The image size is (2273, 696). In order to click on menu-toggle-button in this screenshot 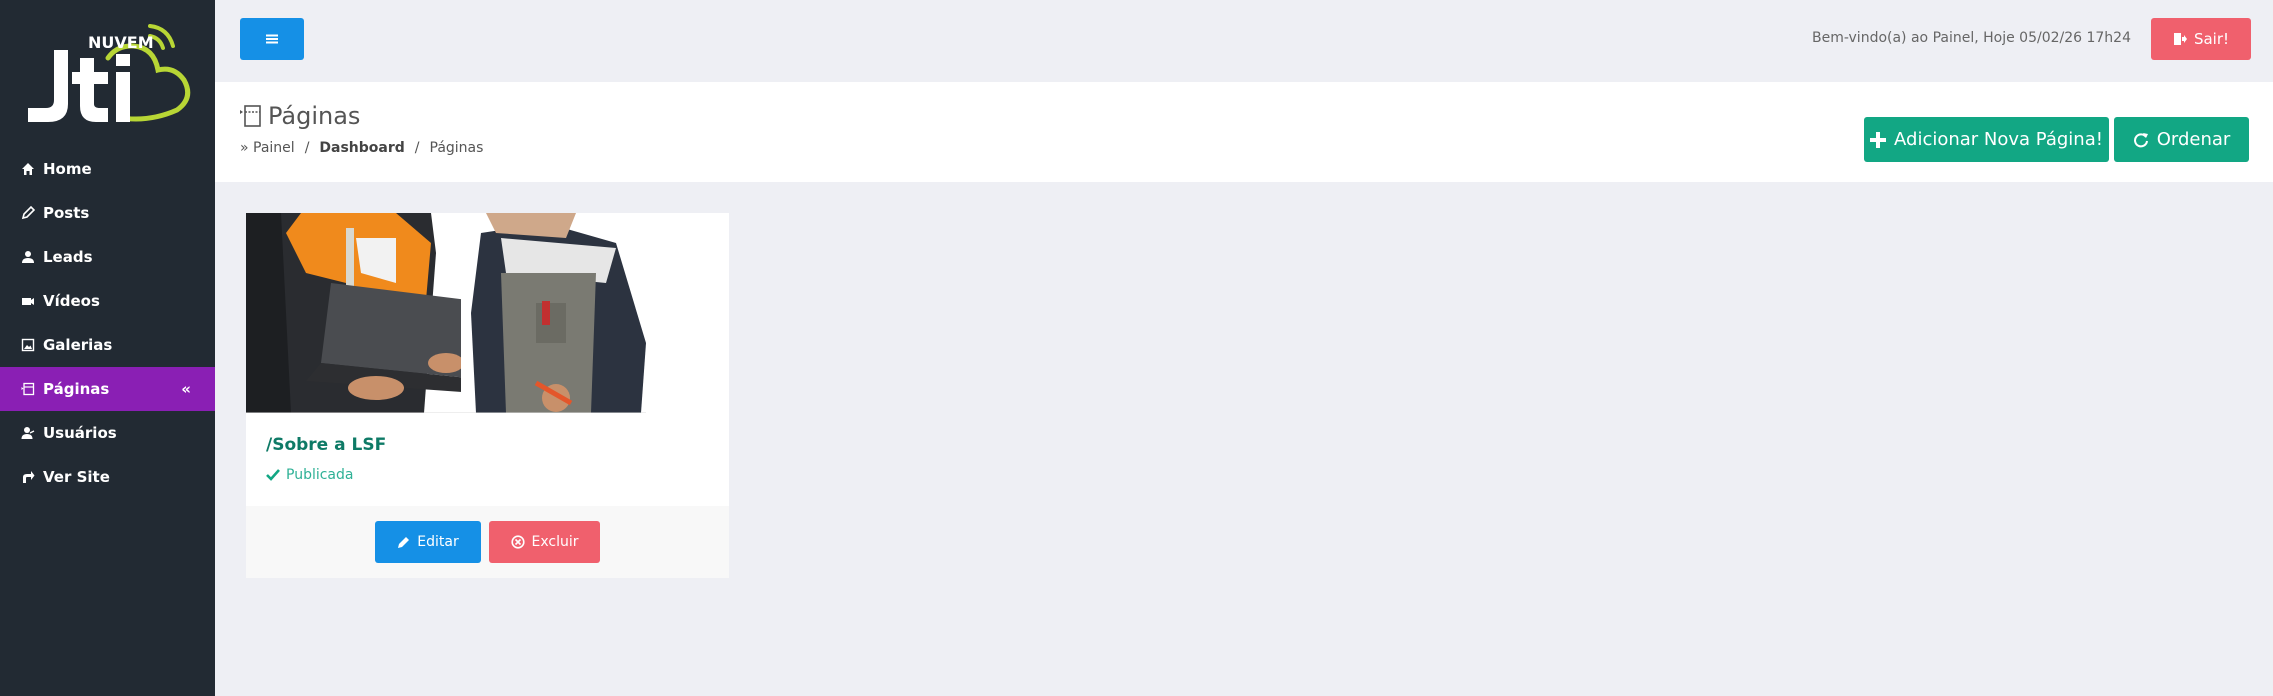, I will do `click(272, 39)`.